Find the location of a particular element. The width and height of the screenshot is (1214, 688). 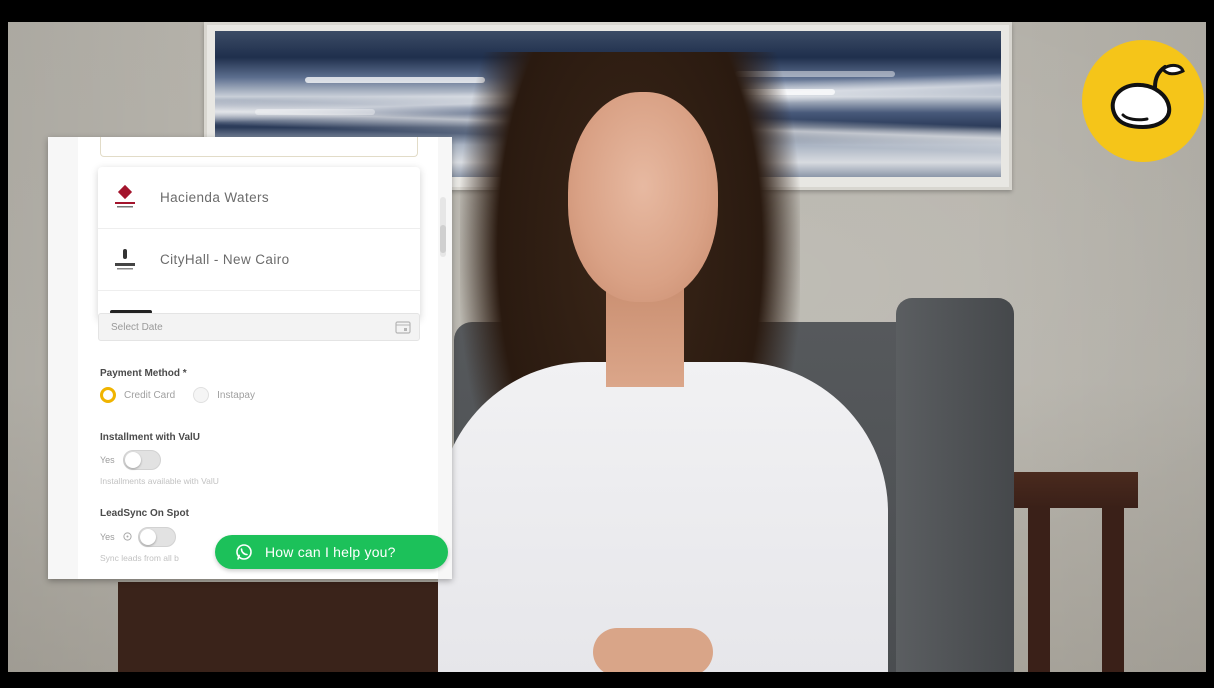

presenter-hands is located at coordinates (653, 650).